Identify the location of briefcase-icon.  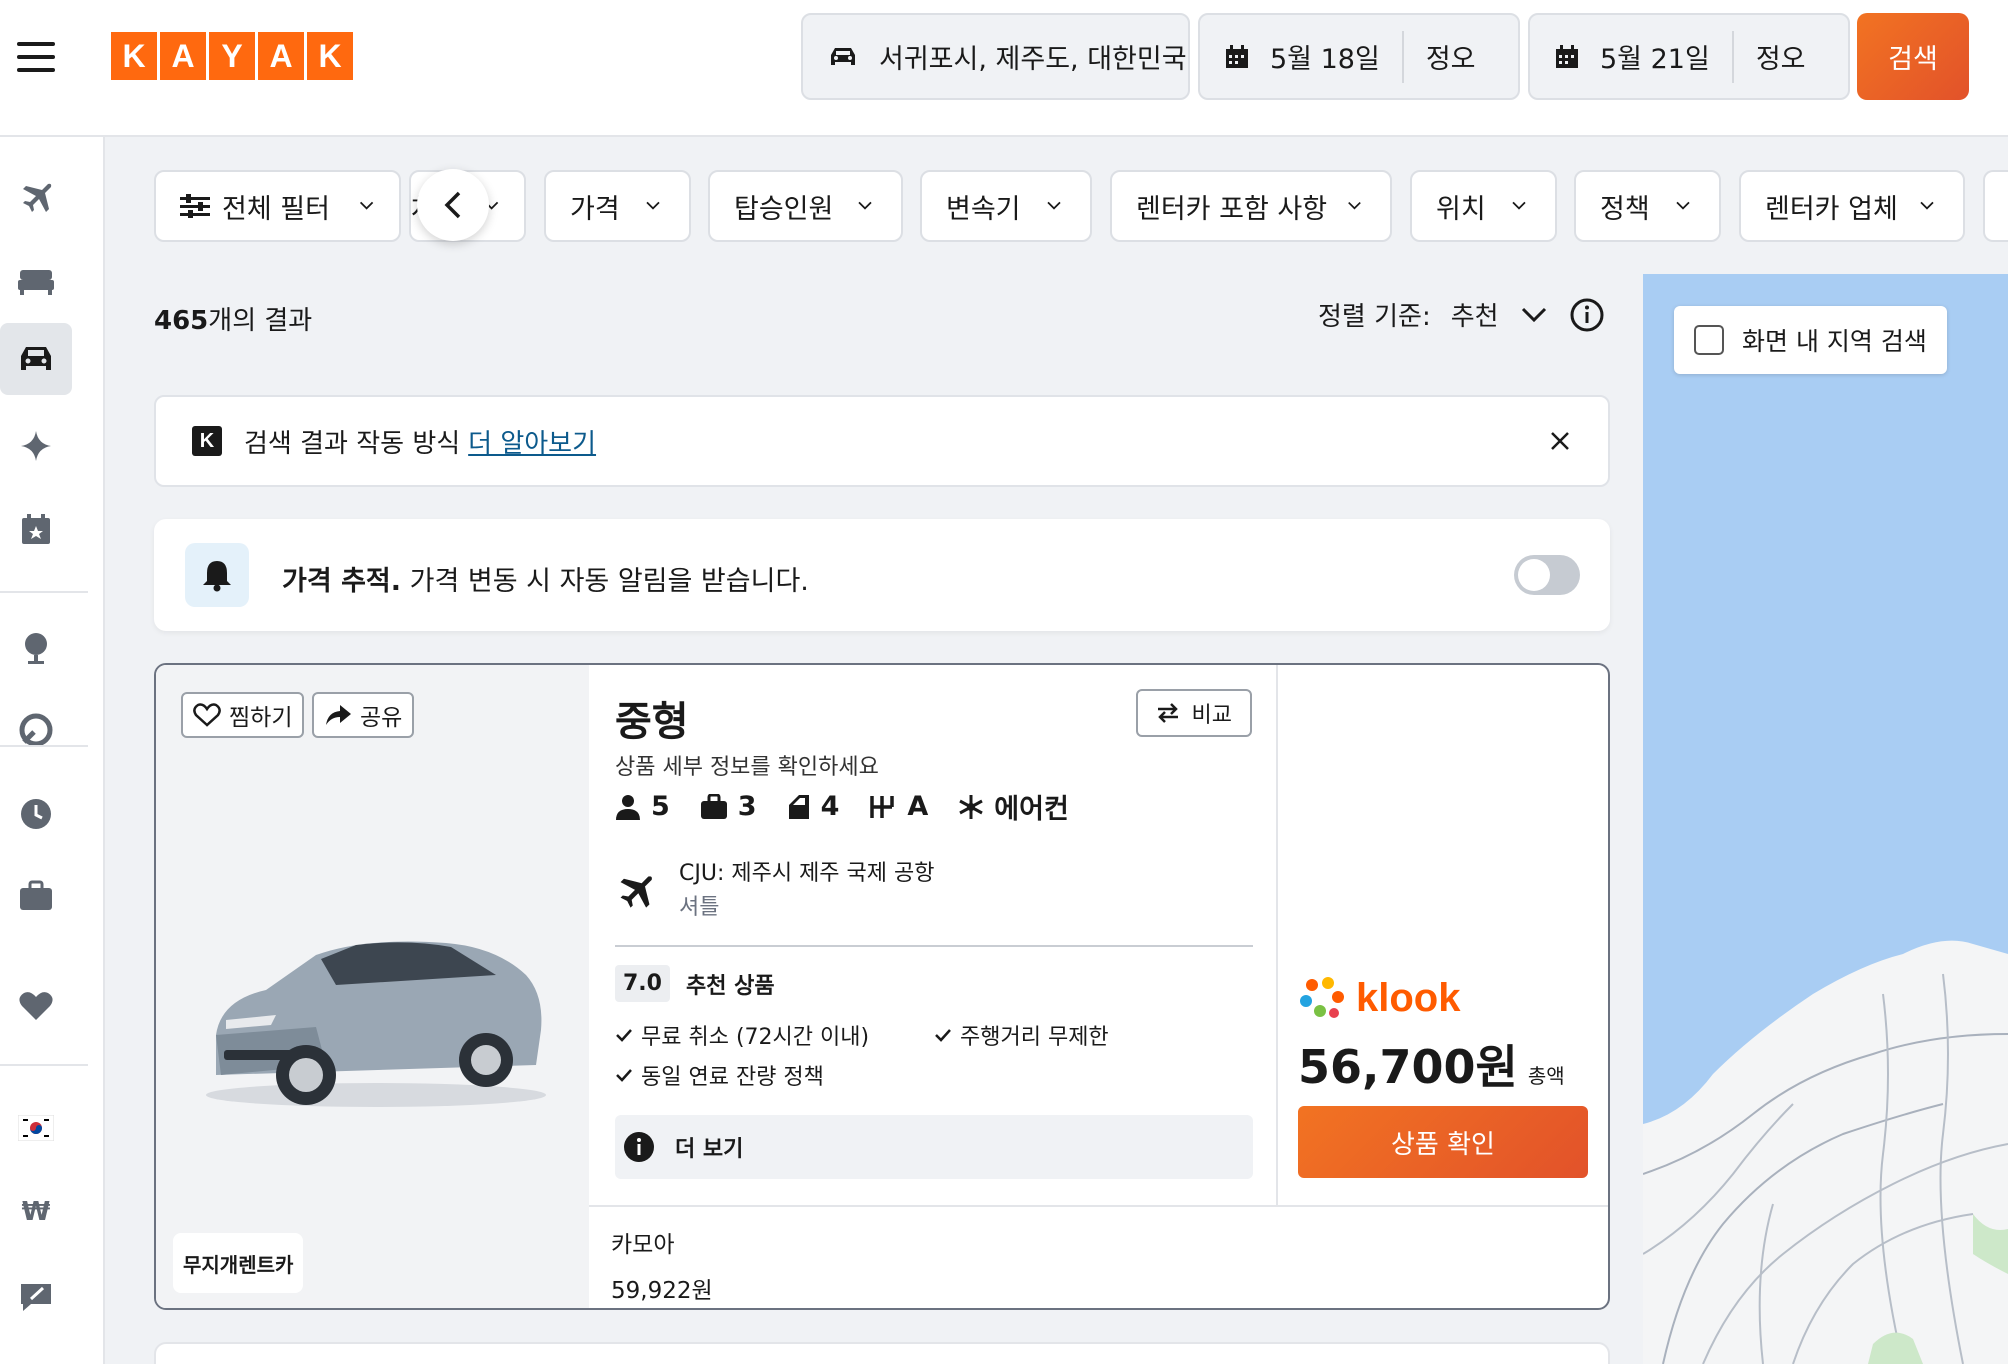
(36, 896).